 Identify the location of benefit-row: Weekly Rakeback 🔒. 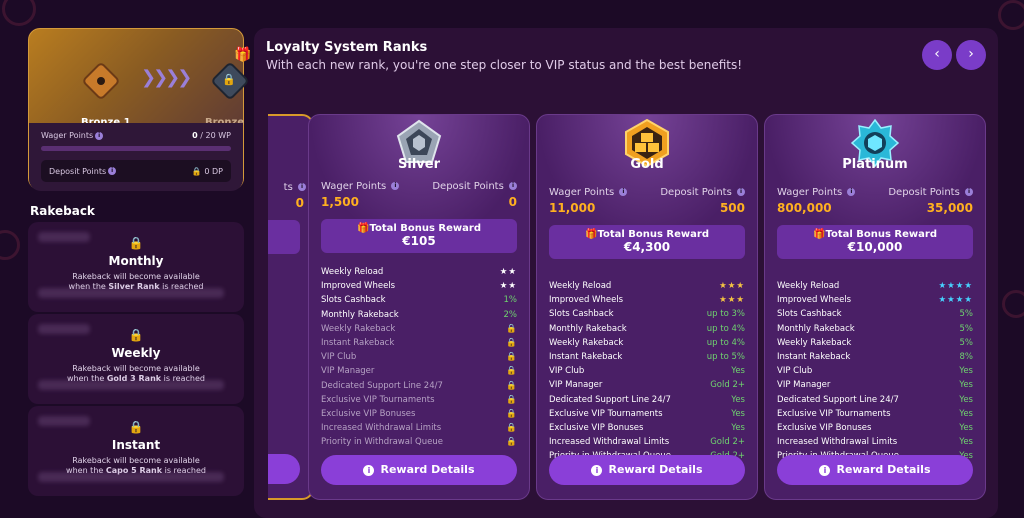
(419, 329).